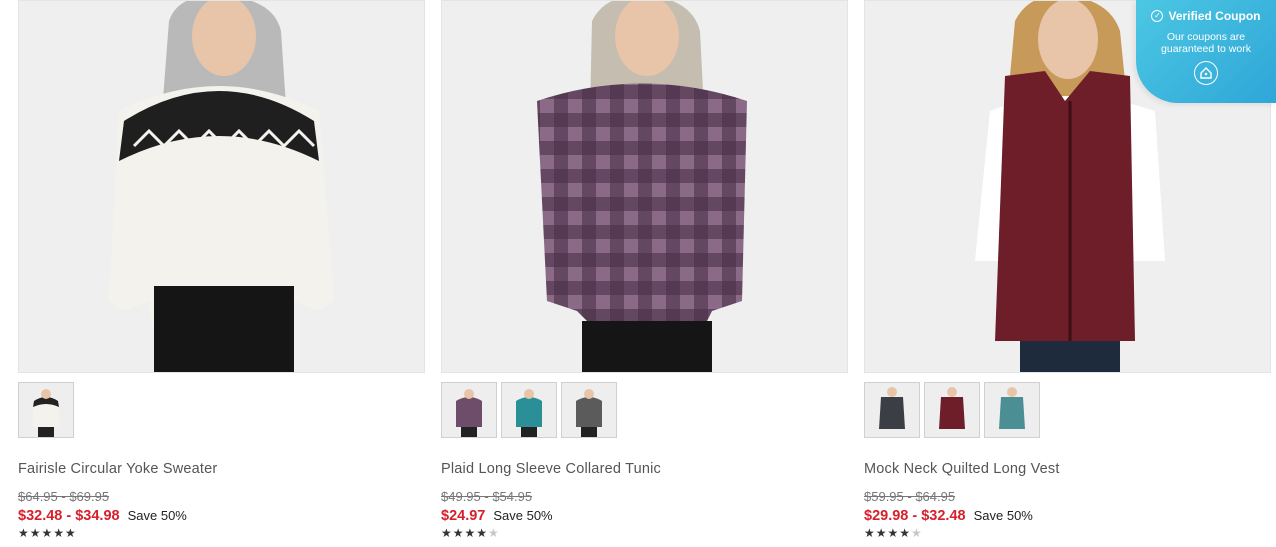 This screenshot has height=547, width=1276. I want to click on product-name: Plaid Long Sleeve Collared Tunic, so click(644, 469).